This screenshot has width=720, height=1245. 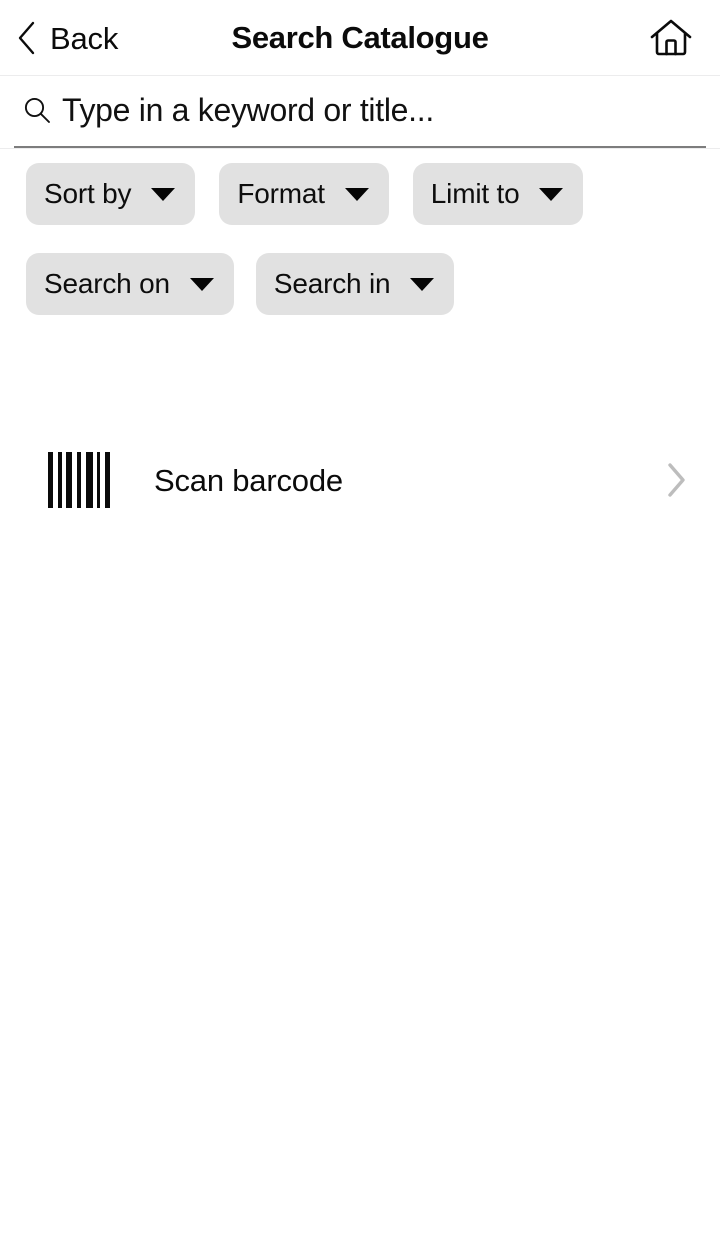 What do you see at coordinates (360, 38) in the screenshot?
I see `app-header: Back Search Catalogue` at bounding box center [360, 38].